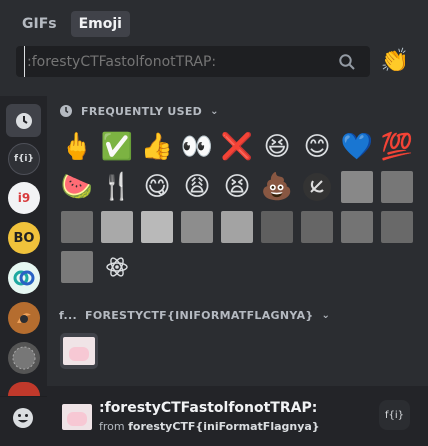 The height and width of the screenshot is (446, 428). What do you see at coordinates (39, 24) in the screenshot?
I see `tab-gifs: GIFs` at bounding box center [39, 24].